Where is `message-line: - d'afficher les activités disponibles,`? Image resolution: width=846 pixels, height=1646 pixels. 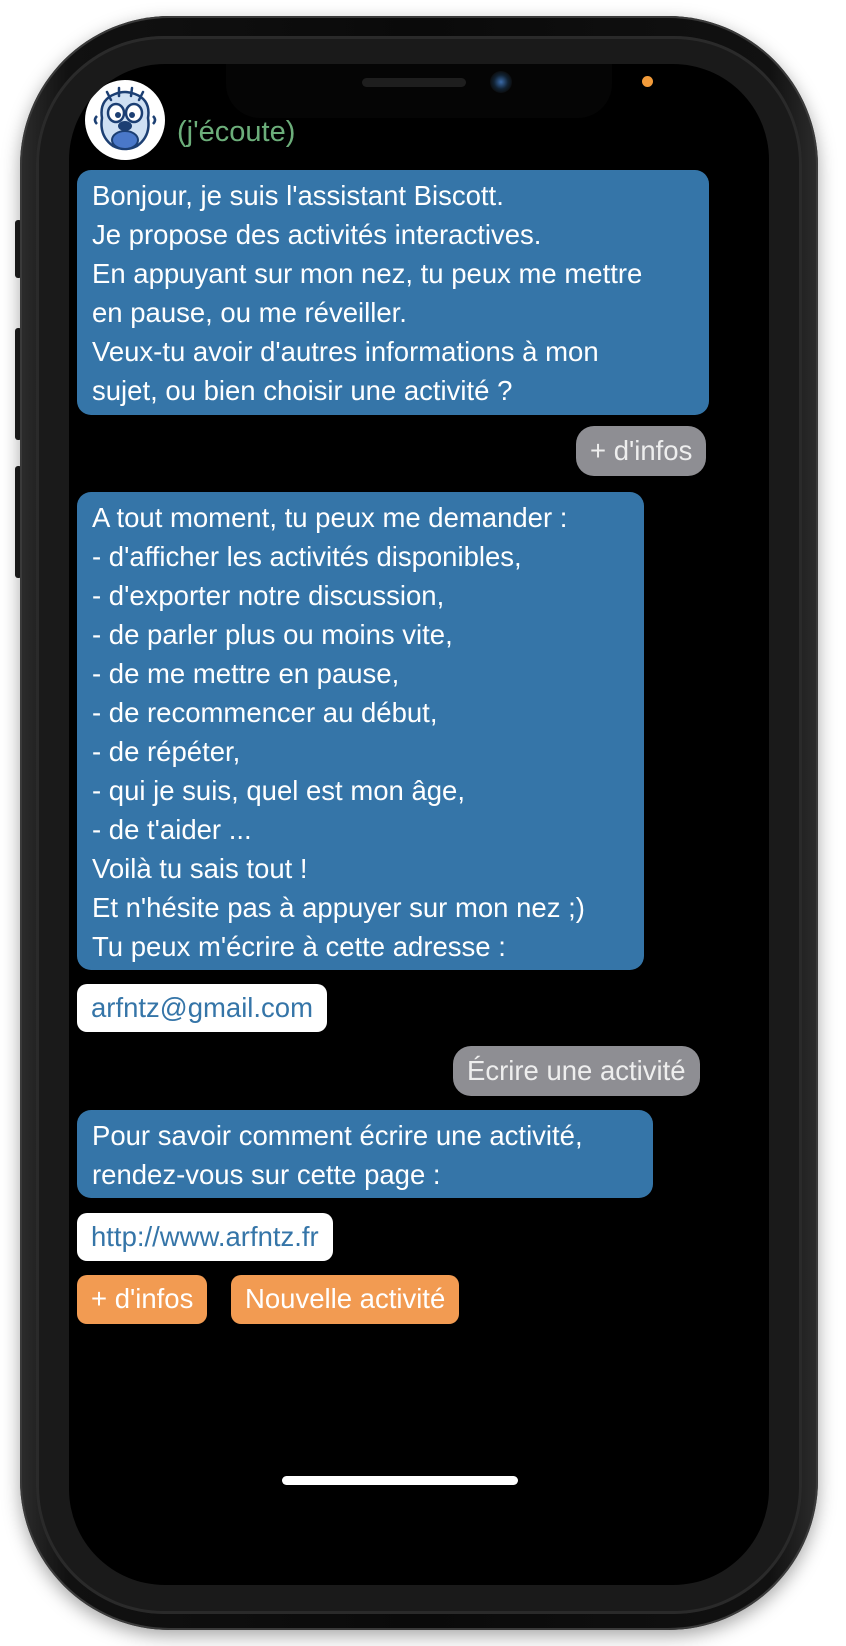 message-line: - d'afficher les activités disponibles, is located at coordinates (307, 556).